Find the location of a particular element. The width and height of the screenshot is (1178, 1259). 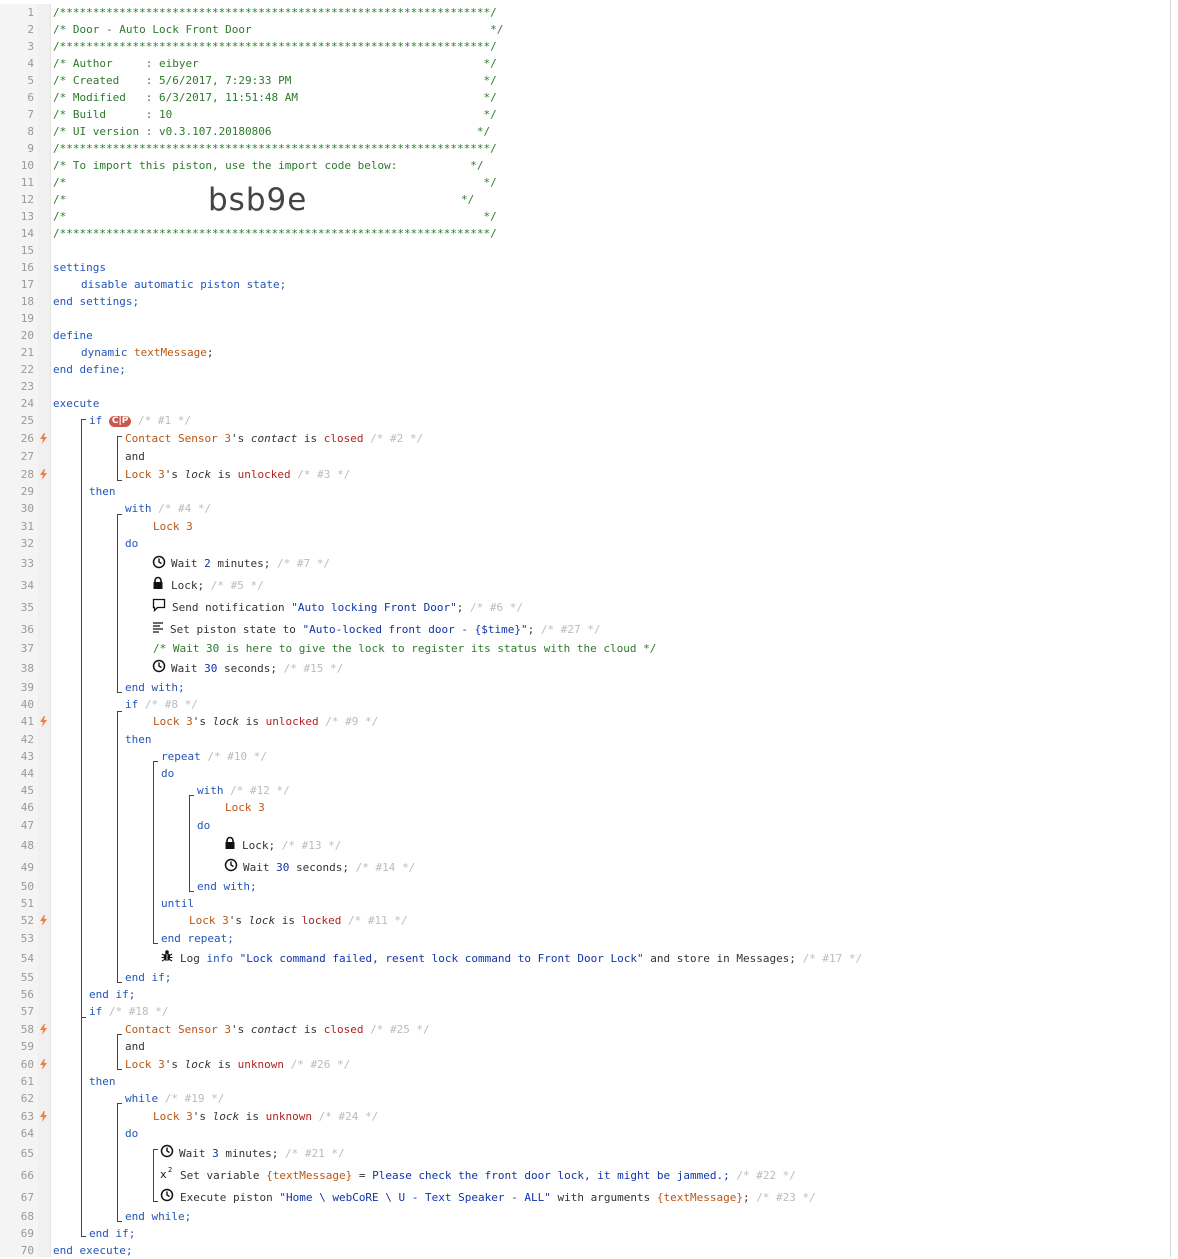

code-line: end with; is located at coordinates (155, 687).